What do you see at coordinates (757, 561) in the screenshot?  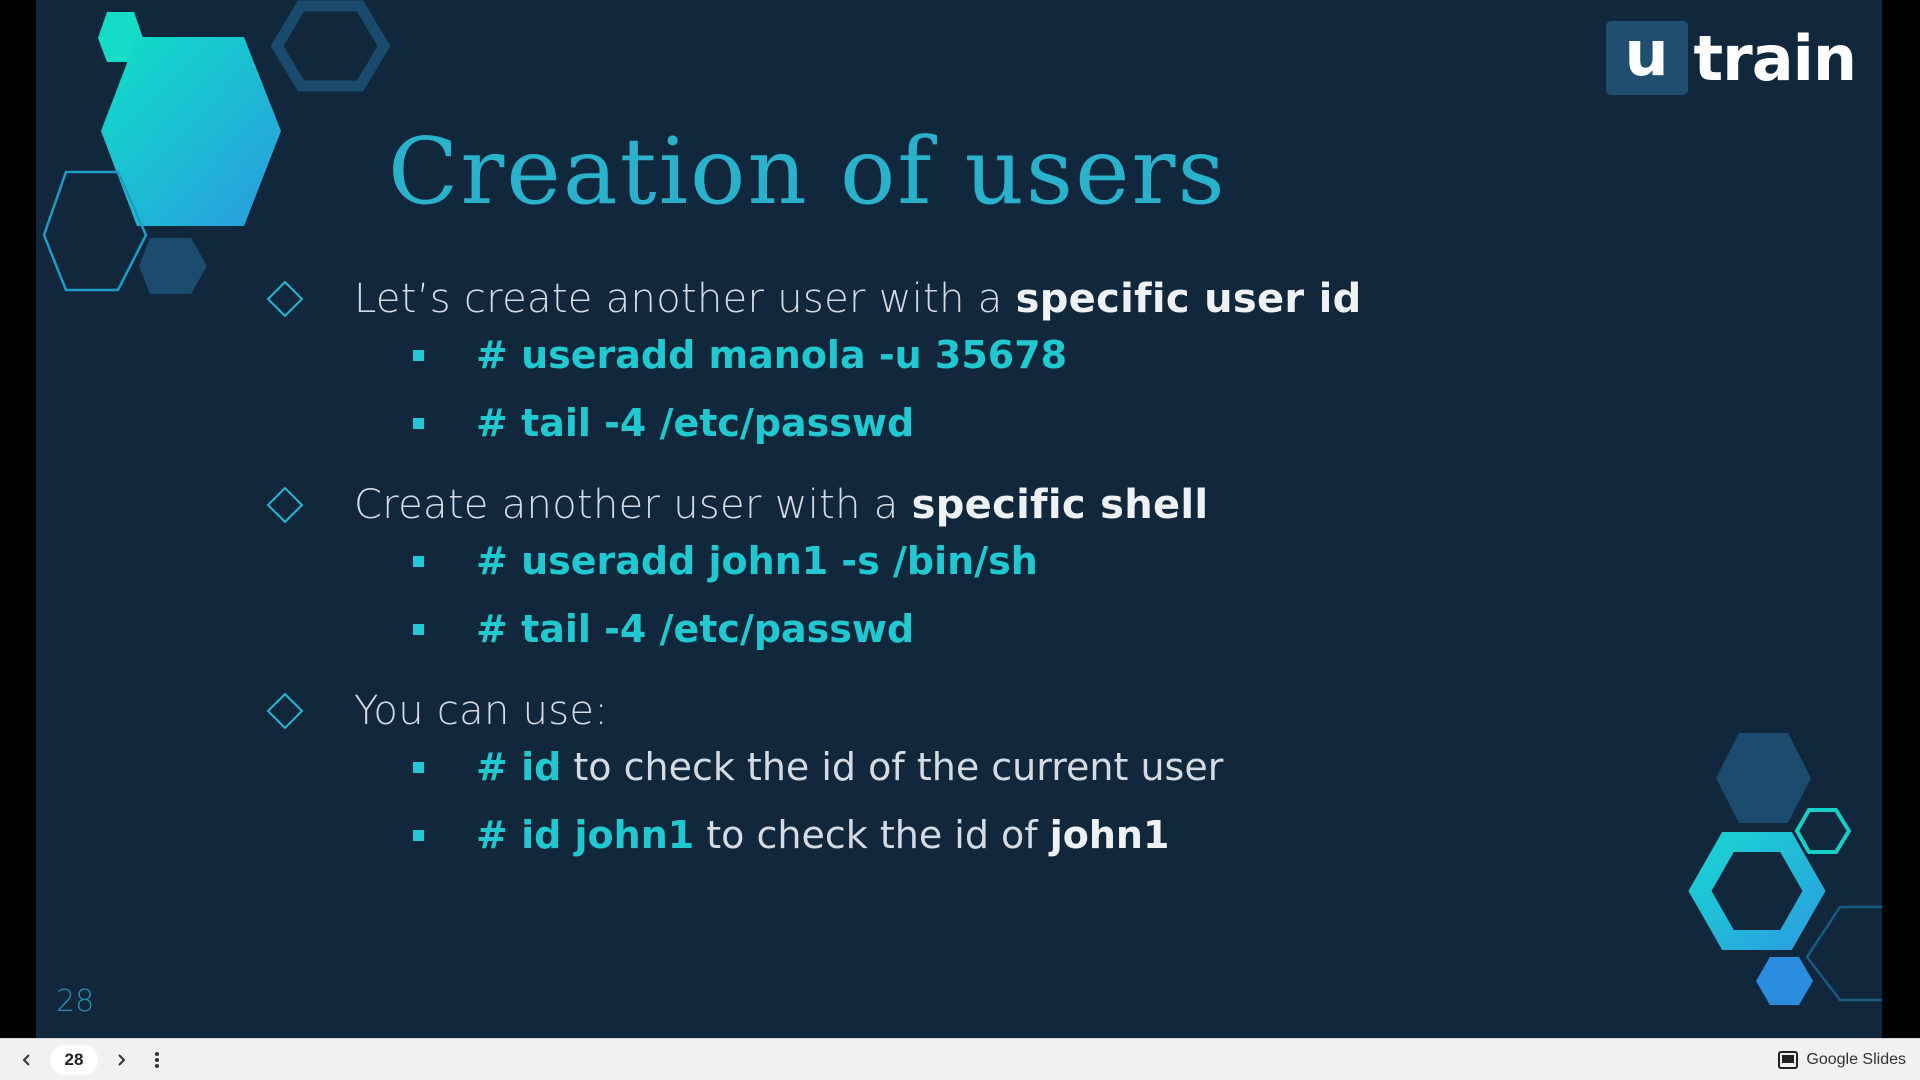 I see `command-text: # useradd john1 -s /bin/sh` at bounding box center [757, 561].